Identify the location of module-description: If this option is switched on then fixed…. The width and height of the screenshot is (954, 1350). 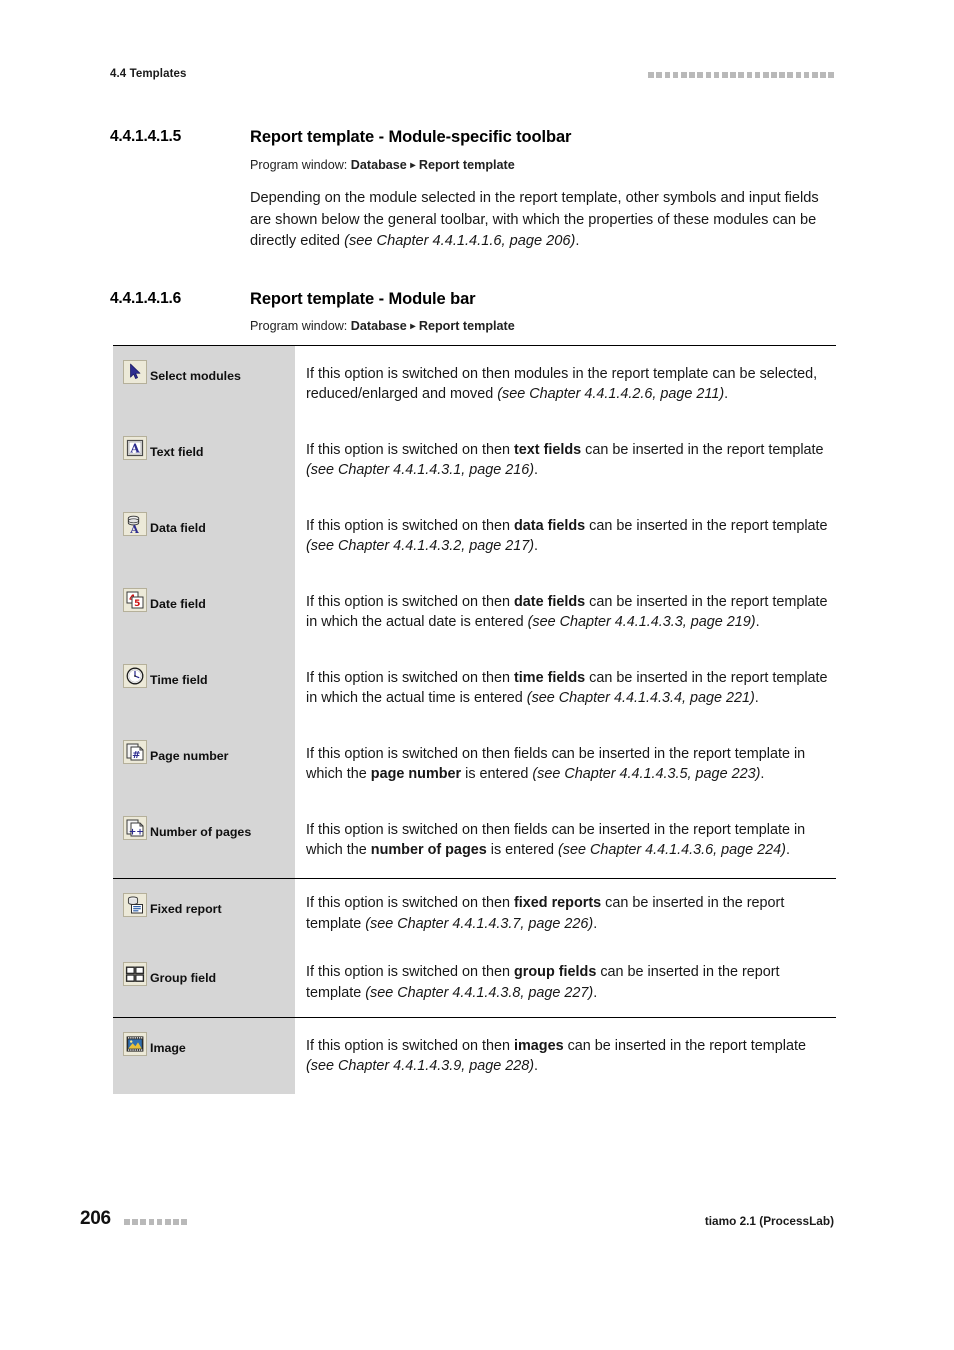
(569, 913).